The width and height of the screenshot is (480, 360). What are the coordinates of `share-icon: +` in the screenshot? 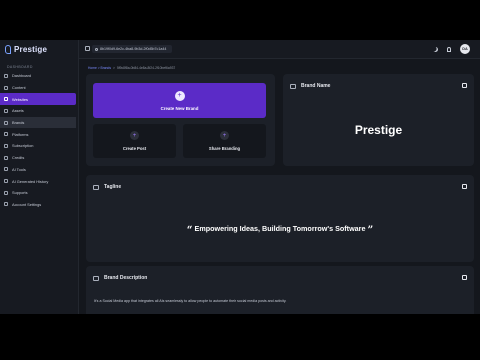 It's located at (224, 135).